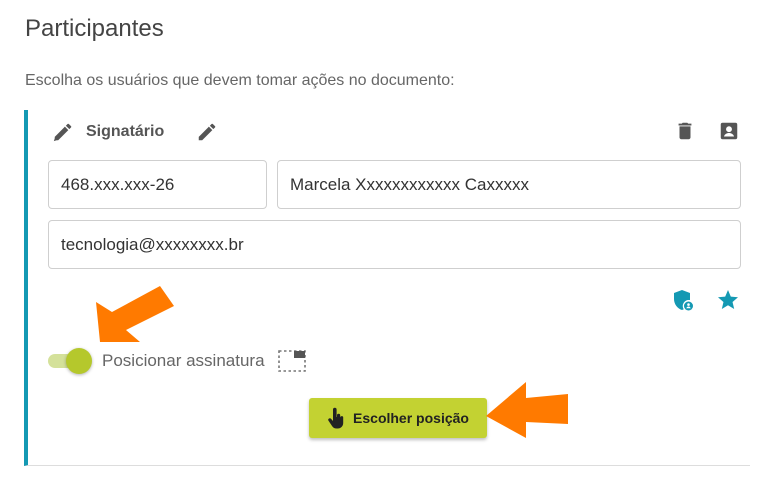 This screenshot has width=772, height=480. I want to click on name-field: Marcela Xxxxxxxxxxxx Caxxxxx, so click(509, 184).